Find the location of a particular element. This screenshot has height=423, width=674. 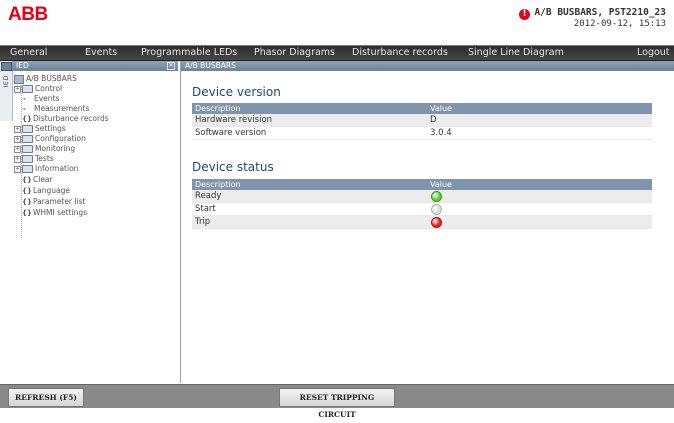

device-status-table: Description Value Ready Start Trip is located at coordinates (422, 204).